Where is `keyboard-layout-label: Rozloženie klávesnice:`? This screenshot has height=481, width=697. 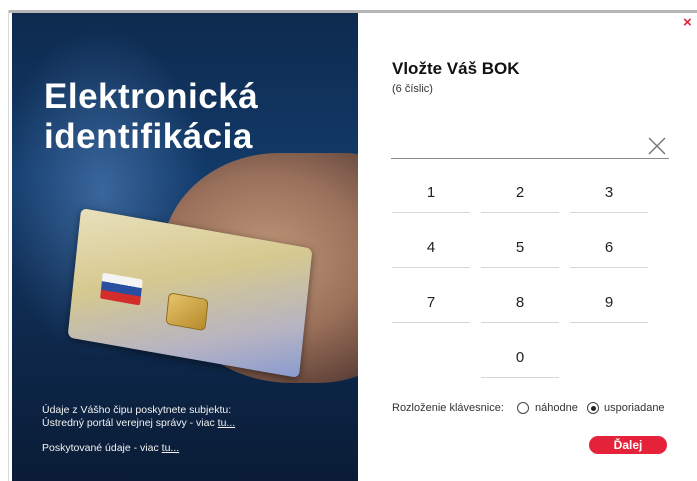 keyboard-layout-label: Rozloženie klávesnice: is located at coordinates (448, 408).